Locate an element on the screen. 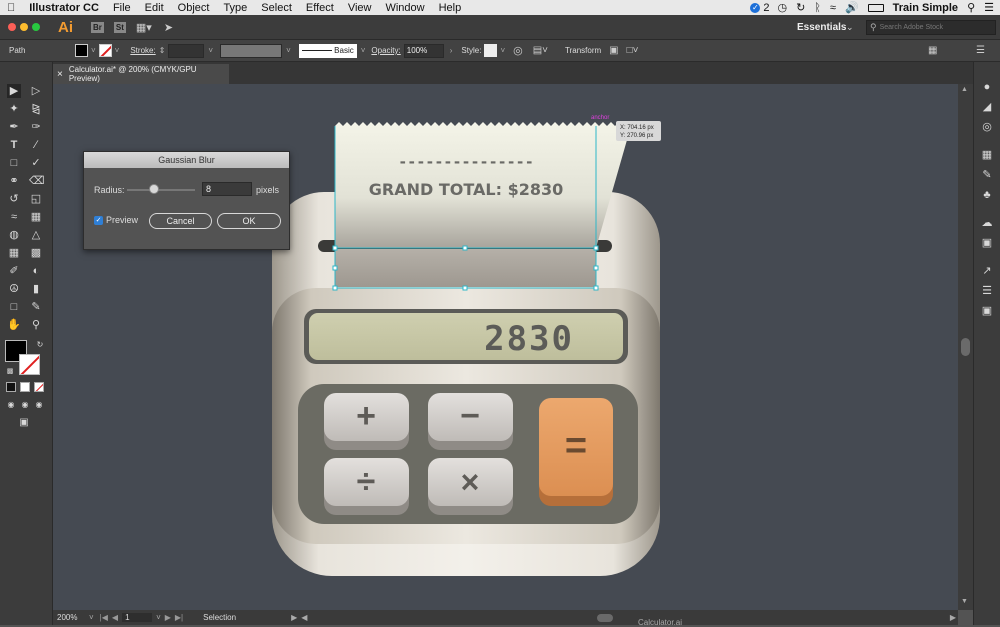  free-transform-tool-icon: ▦ is located at coordinates (36, 217).